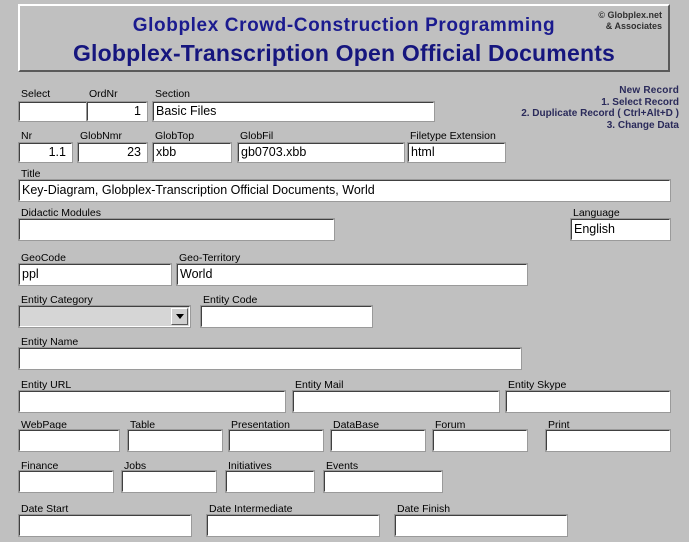 The width and height of the screenshot is (689, 542). Describe the element at coordinates (276, 440) in the screenshot. I see `presentation-input` at that location.